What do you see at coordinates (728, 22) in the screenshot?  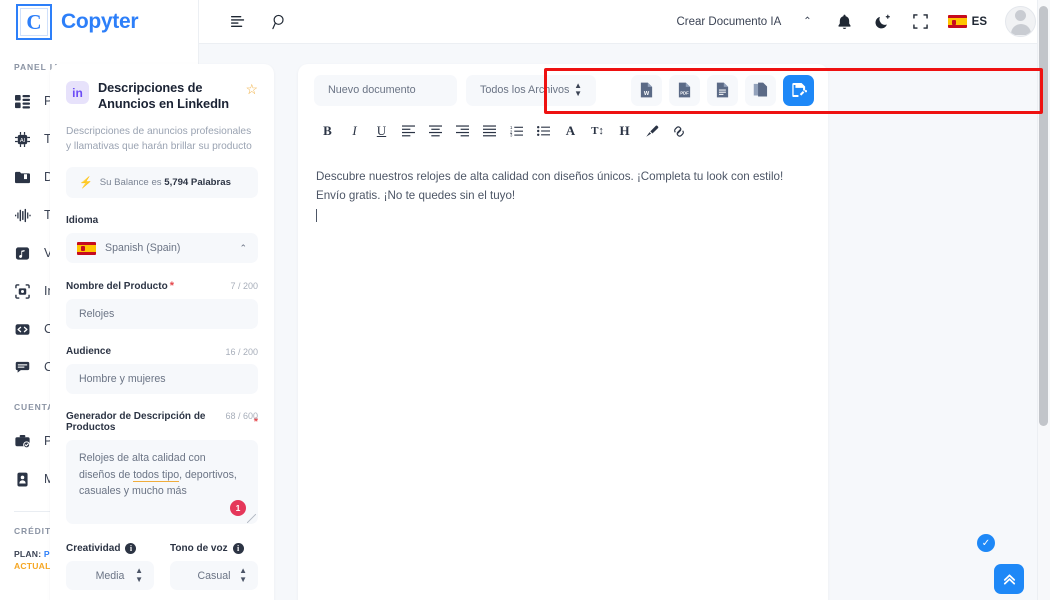 I see `create-document-link: Crear Documento IA` at bounding box center [728, 22].